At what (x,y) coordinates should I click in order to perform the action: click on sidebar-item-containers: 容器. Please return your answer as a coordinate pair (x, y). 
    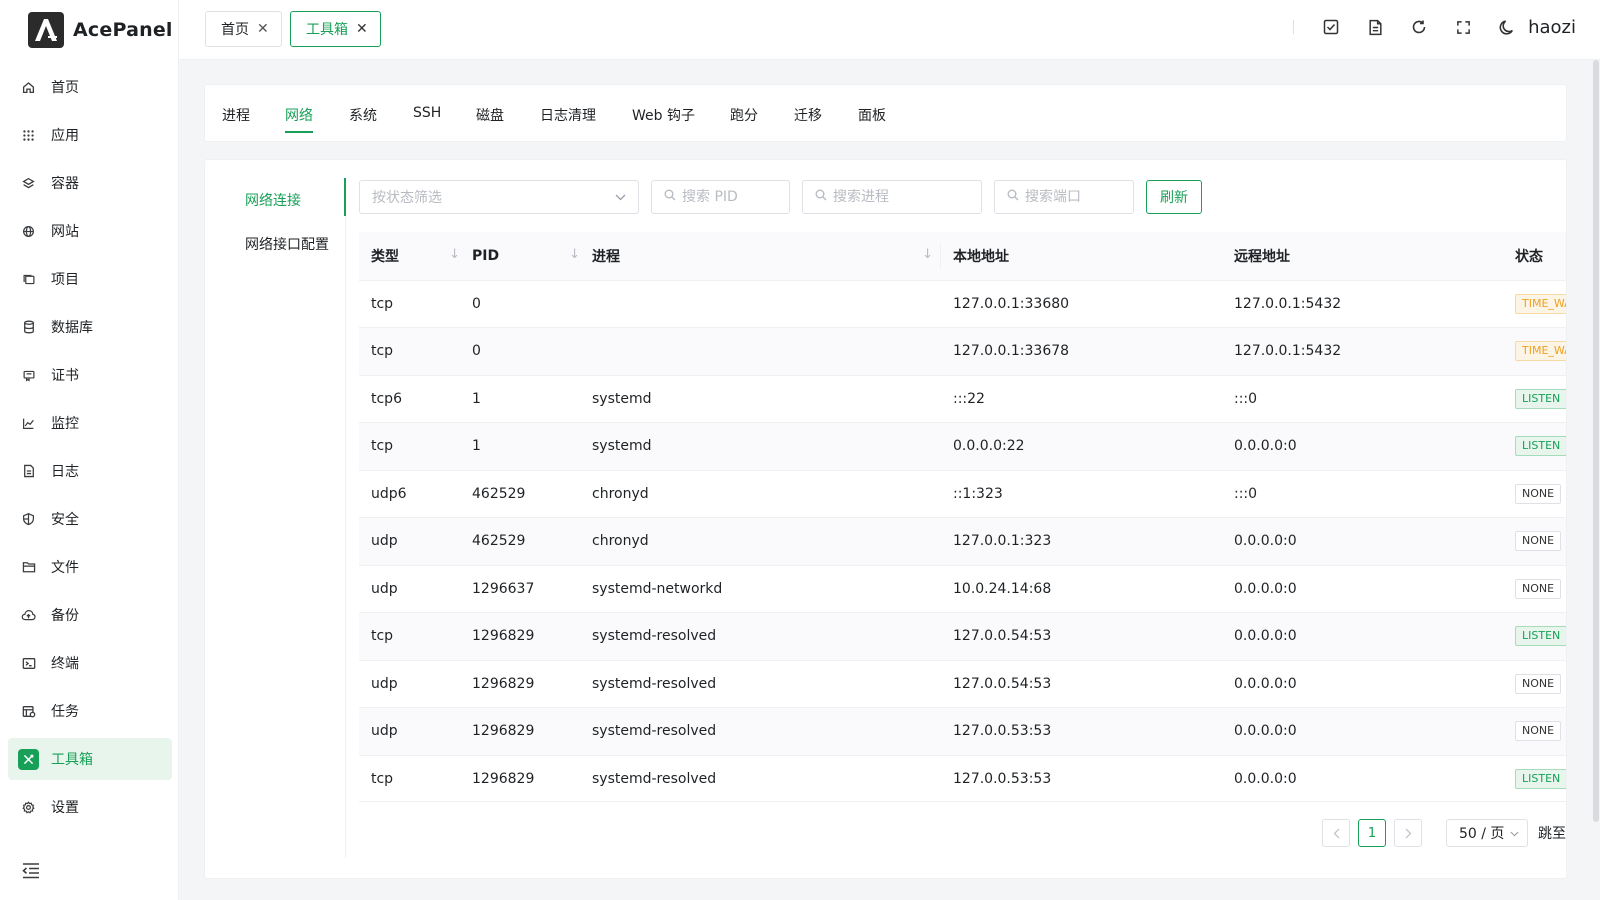
    Looking at the image, I should click on (90, 183).